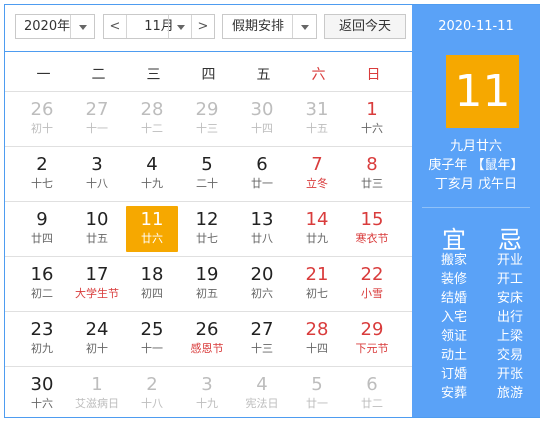  Describe the element at coordinates (262, 238) in the screenshot. I see `lunar-label: 廿八` at that location.